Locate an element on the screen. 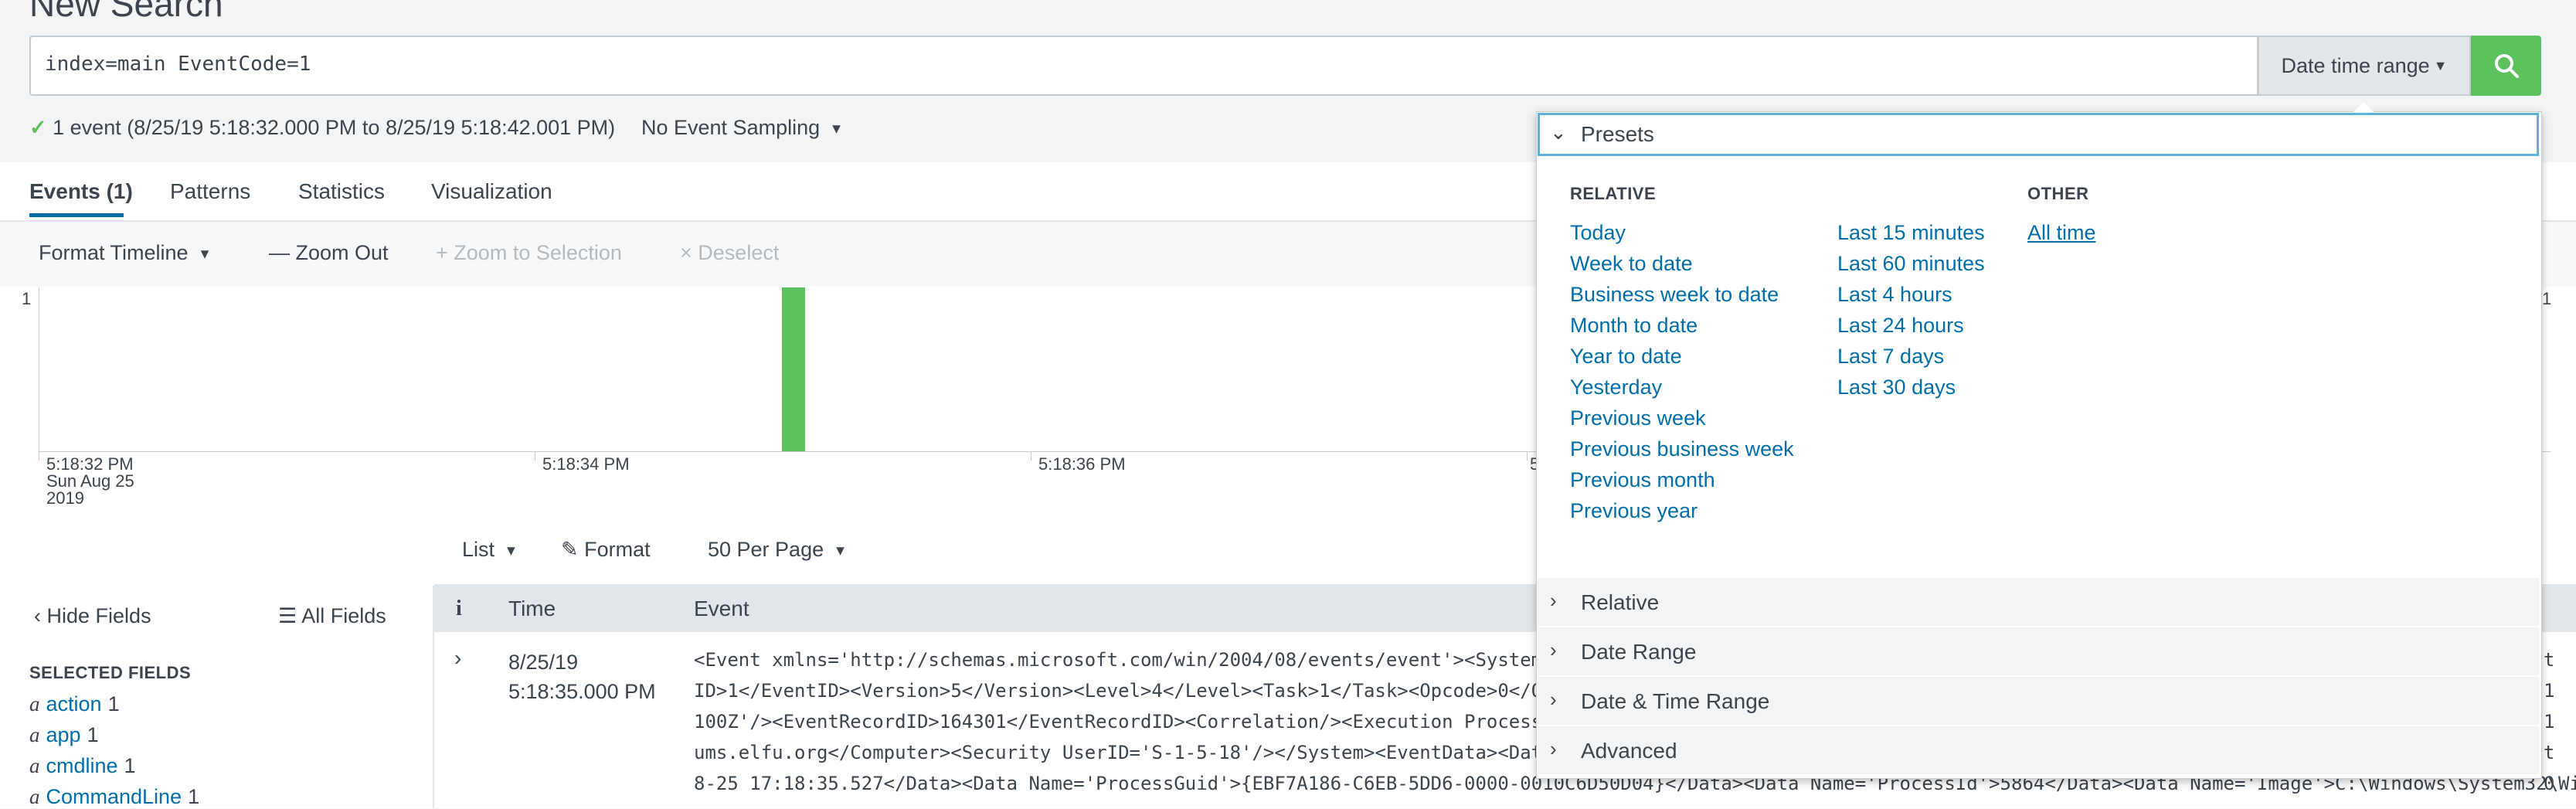 This screenshot has width=2576, height=809. field-name: app is located at coordinates (63, 735).